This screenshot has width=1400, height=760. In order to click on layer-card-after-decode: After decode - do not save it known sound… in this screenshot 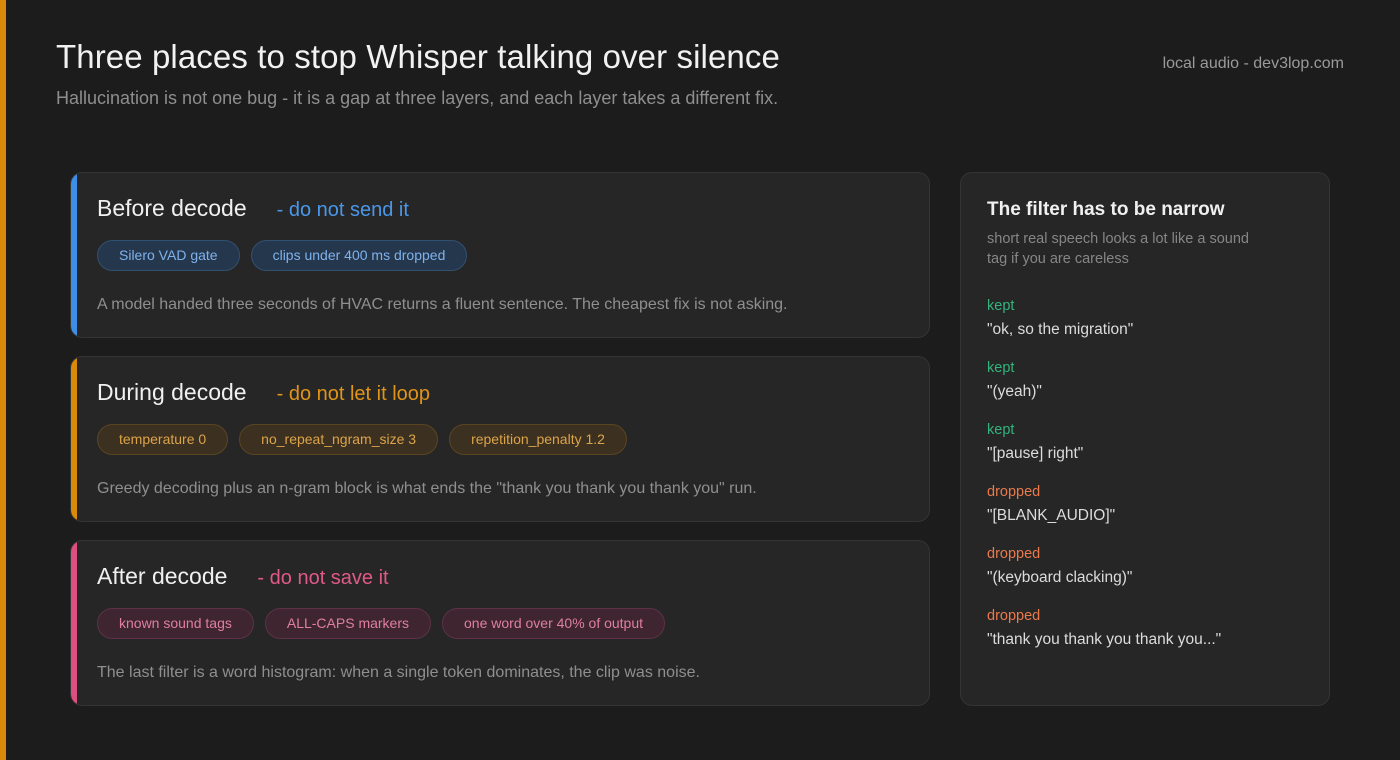, I will do `click(500, 623)`.